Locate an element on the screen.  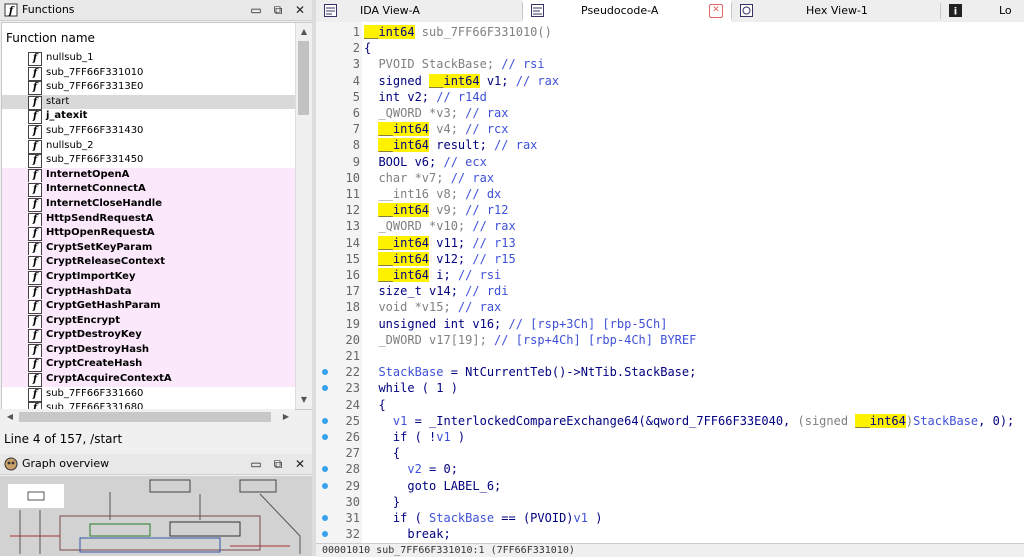
code-line: 27 { is located at coordinates (670, 453).